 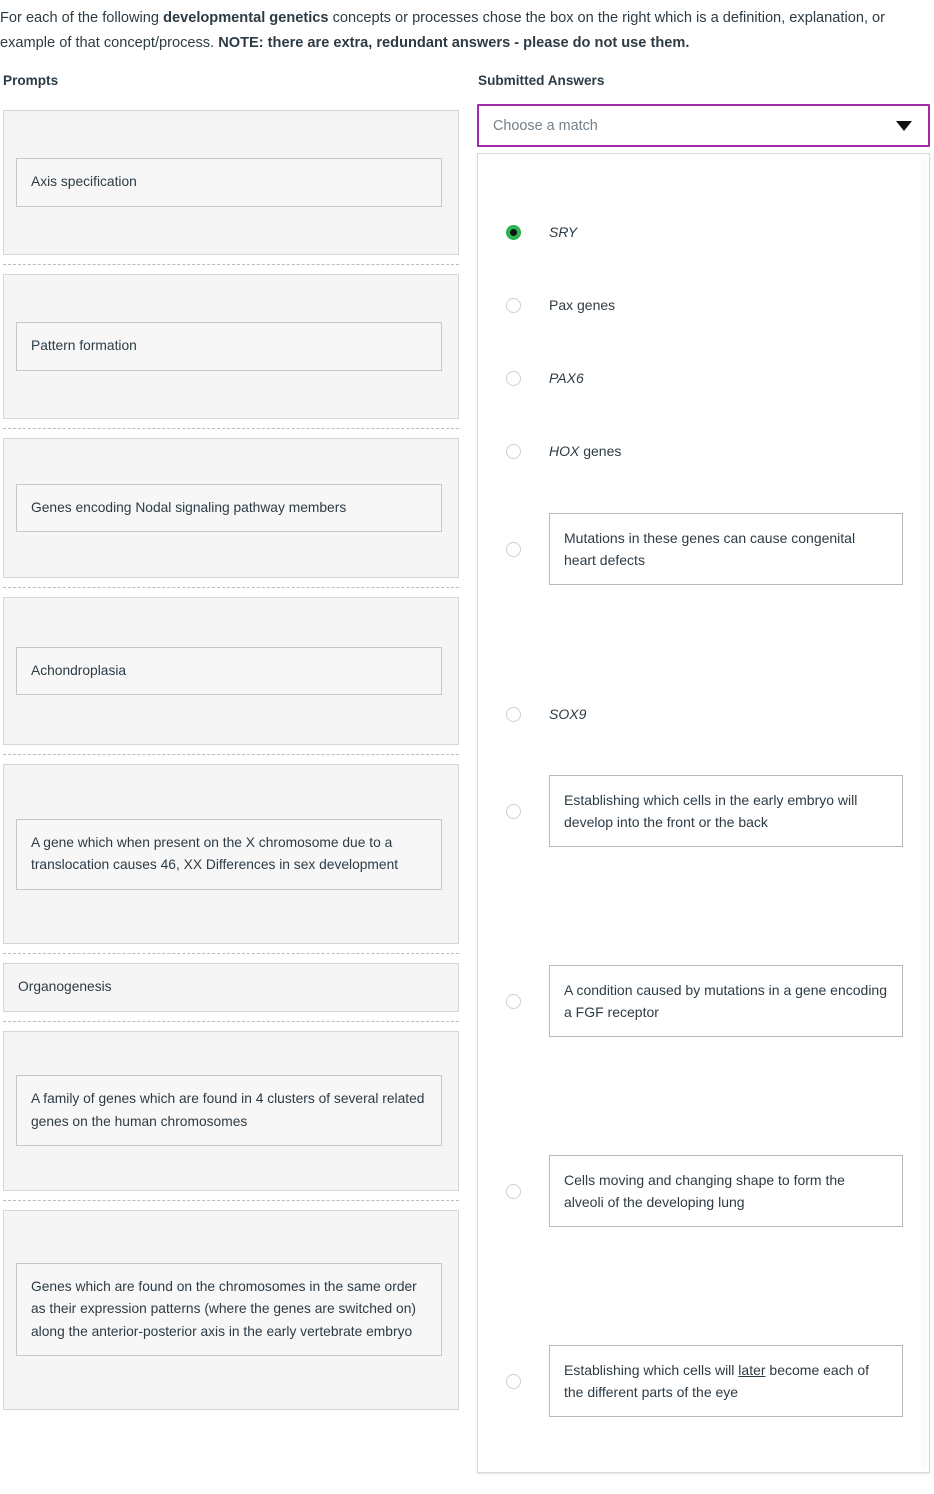 What do you see at coordinates (513, 305) in the screenshot?
I see `radio-button-pax-genes` at bounding box center [513, 305].